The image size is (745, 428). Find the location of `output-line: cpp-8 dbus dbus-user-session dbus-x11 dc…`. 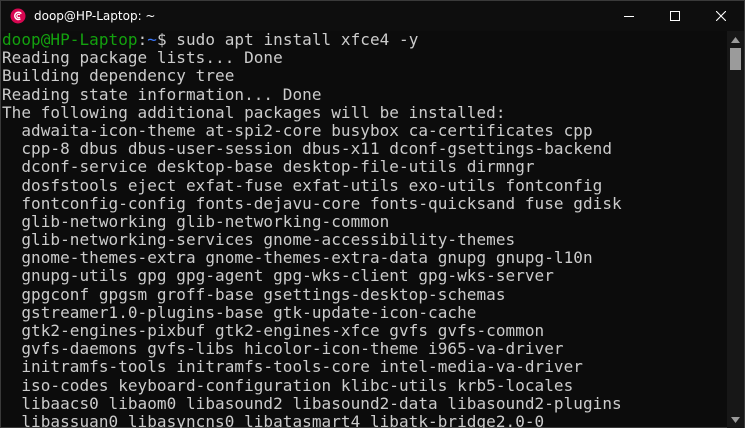

output-line: cpp-8 dbus dbus-user-session dbus-x11 dc… is located at coordinates (307, 149).